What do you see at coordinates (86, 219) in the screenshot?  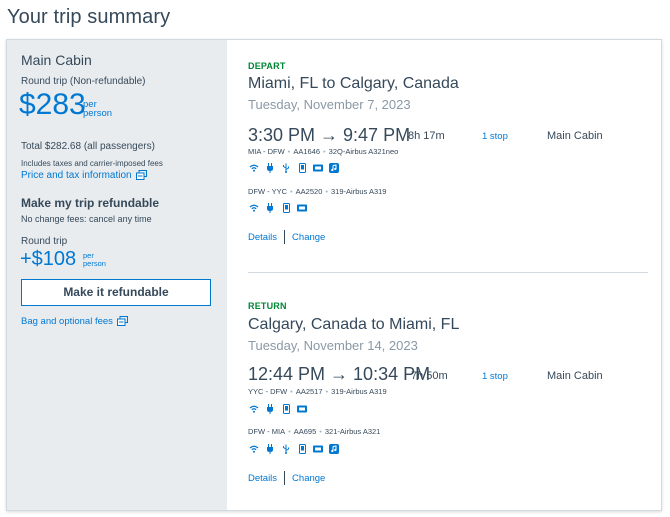 I see `no-change-fees-note: No change fees: cancel any time` at bounding box center [86, 219].